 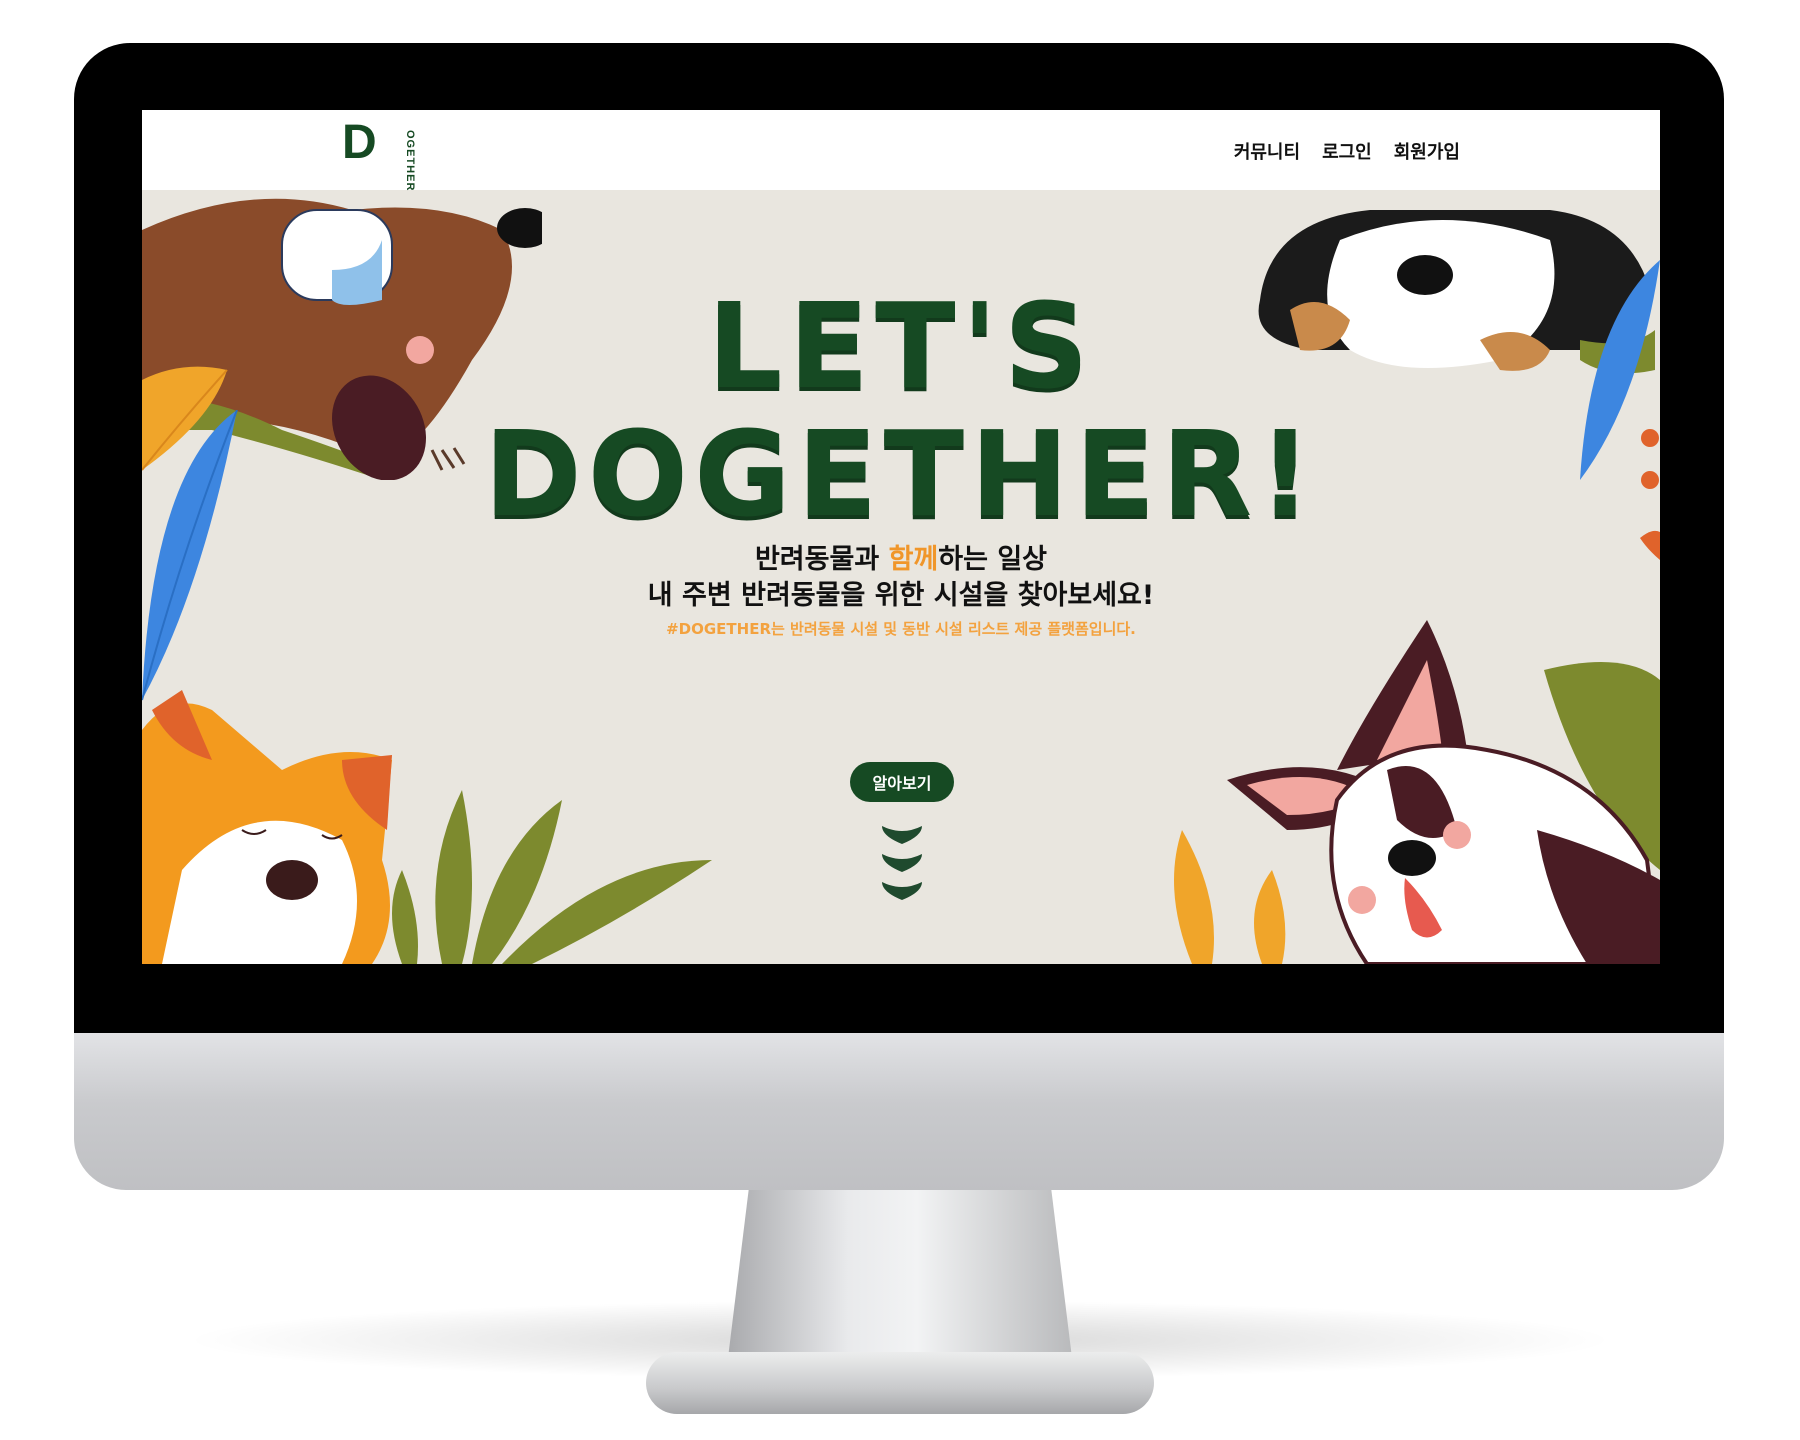 What do you see at coordinates (552, 877) in the screenshot?
I see `olive-leaves-bottom-left` at bounding box center [552, 877].